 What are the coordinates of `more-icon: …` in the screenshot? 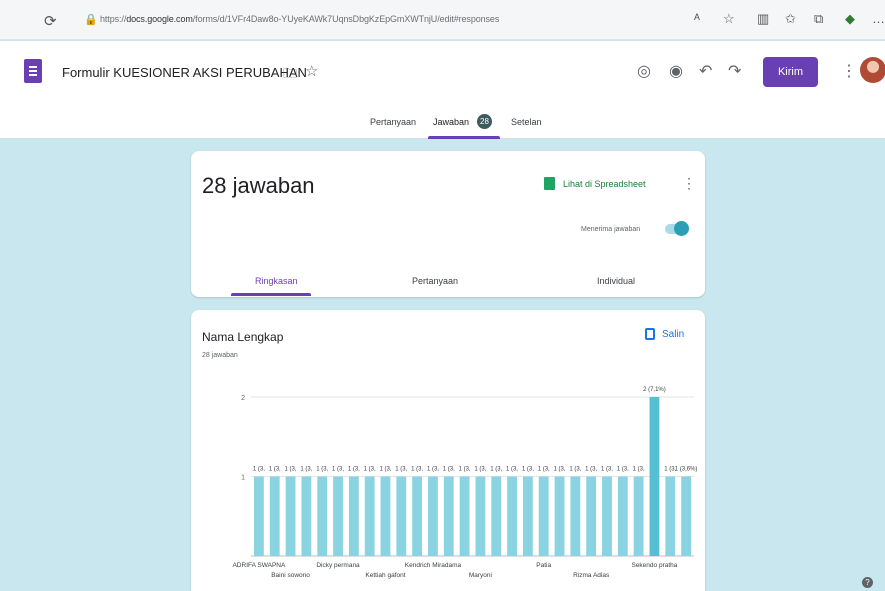 It's located at (878, 18).